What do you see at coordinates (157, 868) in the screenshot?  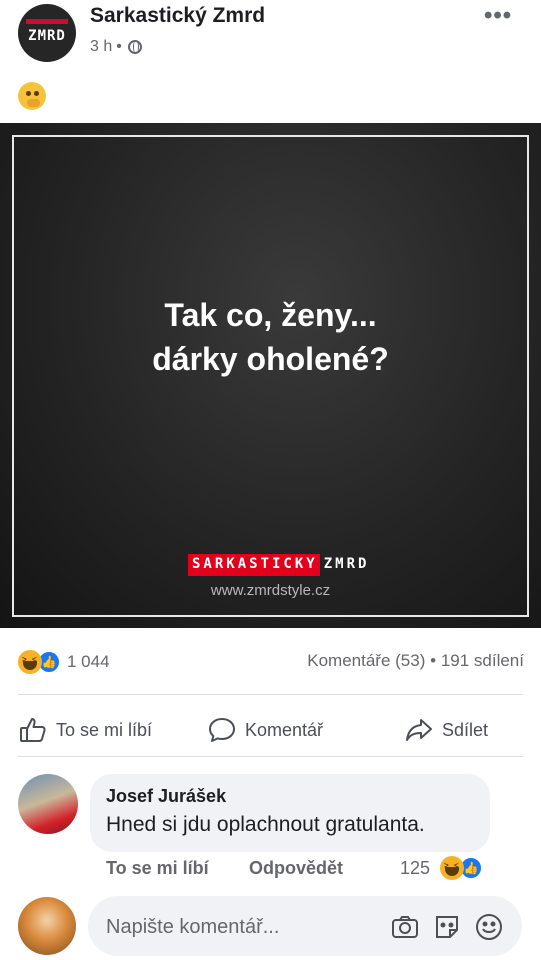 I see `comment-like-button: To se mi líbí` at bounding box center [157, 868].